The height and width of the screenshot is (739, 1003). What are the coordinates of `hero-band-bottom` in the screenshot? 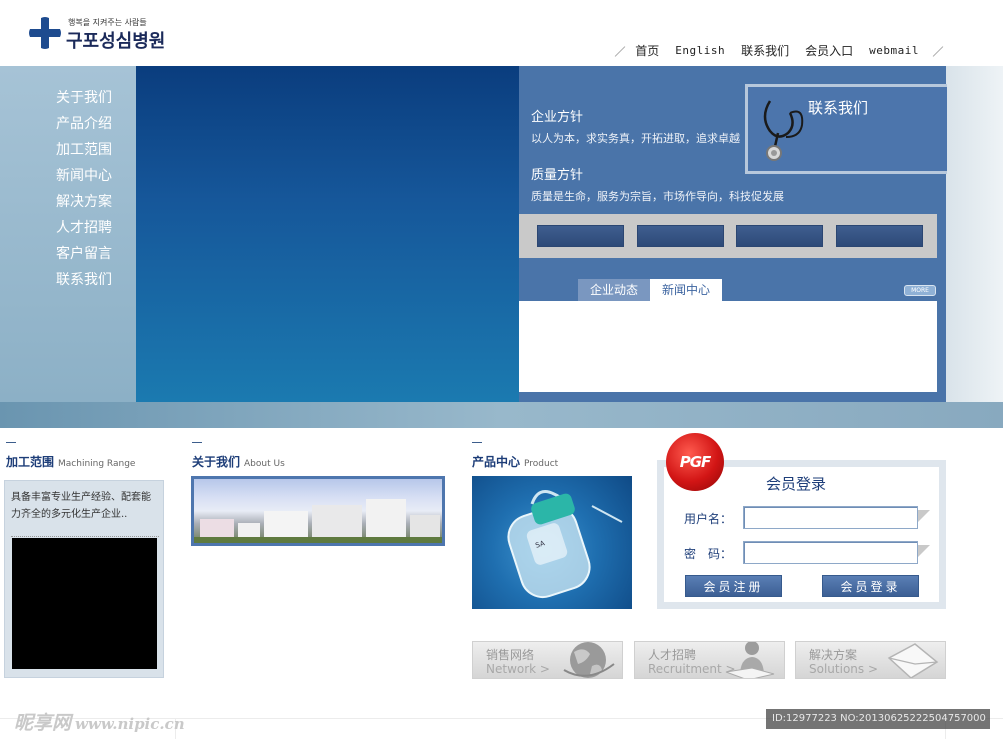 It's located at (501, 415).